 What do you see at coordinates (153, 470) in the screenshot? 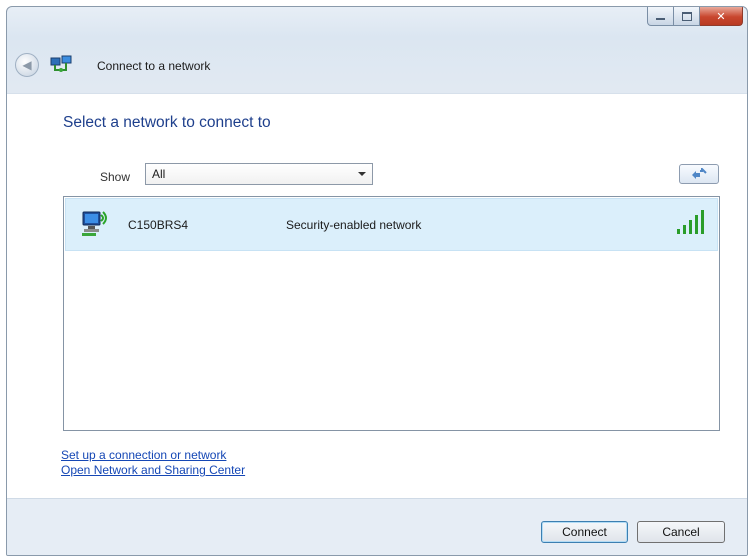
I see `network-sharing-center-link: Open Network and Sharing Center` at bounding box center [153, 470].